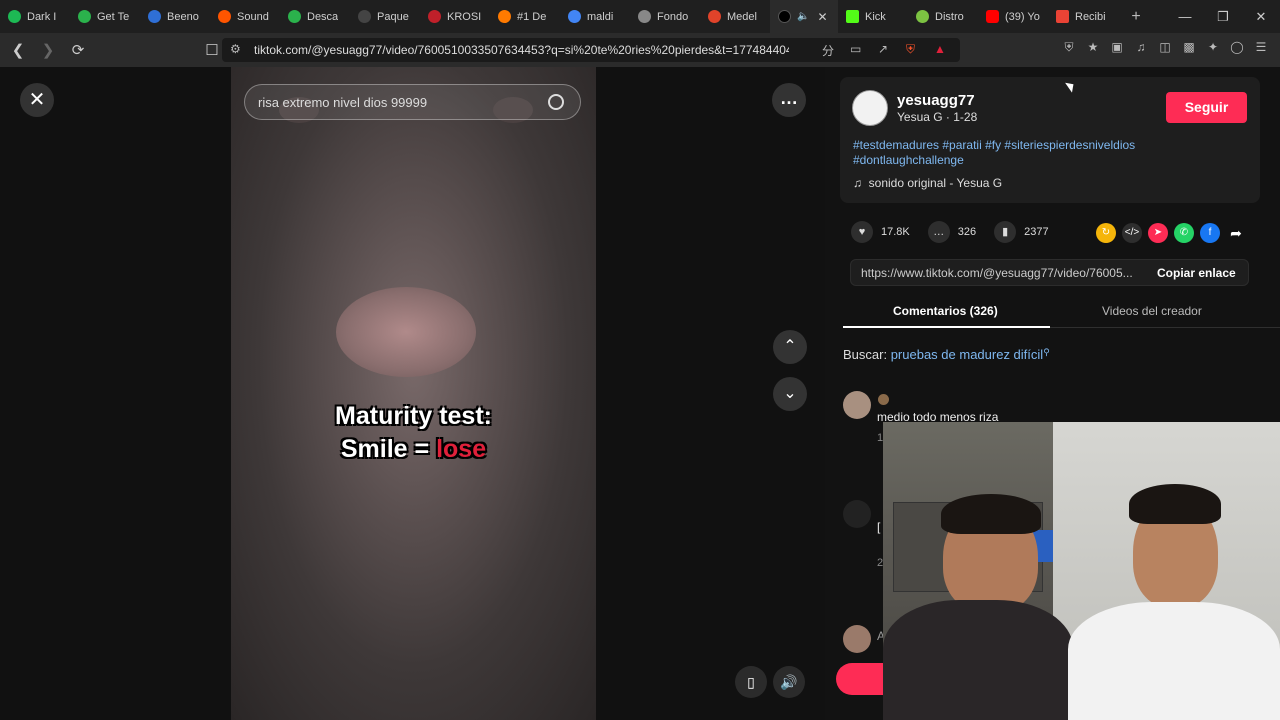  Describe the element at coordinates (1174, 661) in the screenshot. I see `webcam-shirt-right` at that location.